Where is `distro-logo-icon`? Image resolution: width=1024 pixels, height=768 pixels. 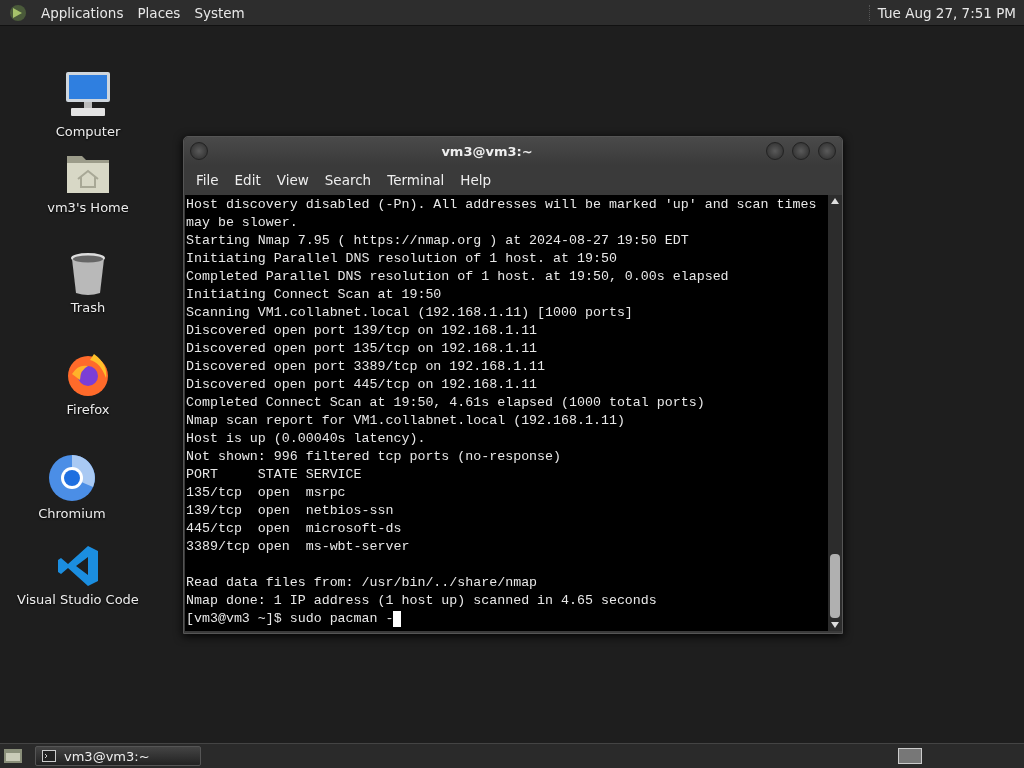 distro-logo-icon is located at coordinates (18, 12).